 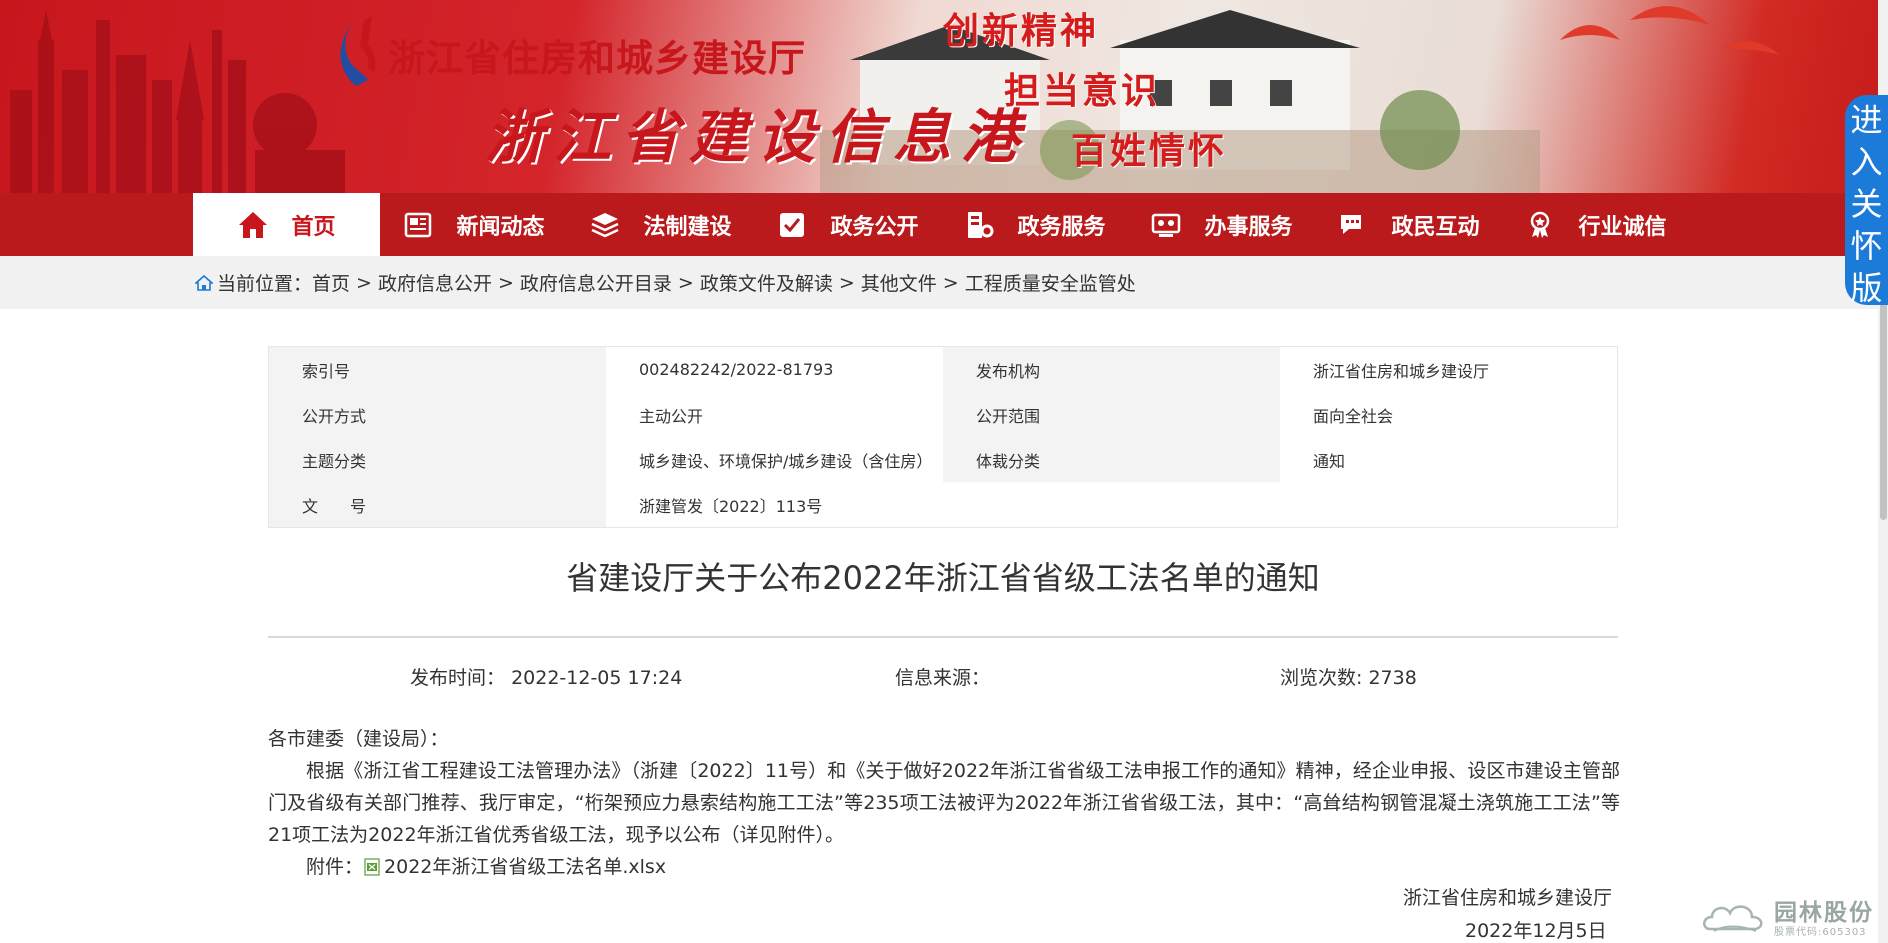 I want to click on meta-value-open-scope: 面向全社会, so click(x=1448, y=414).